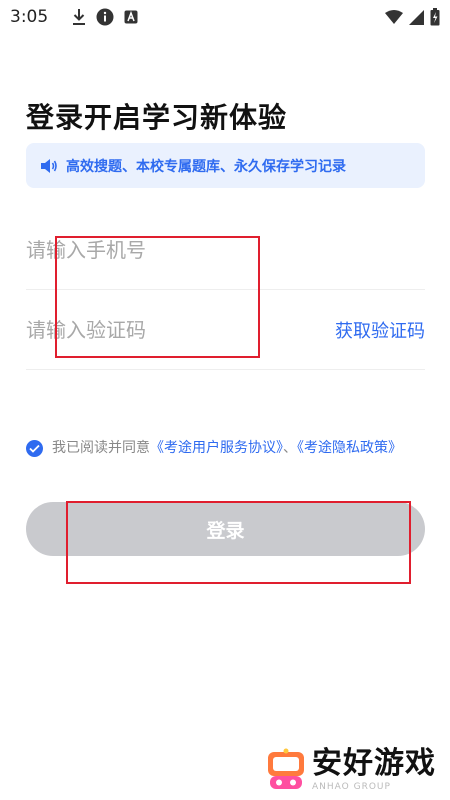  I want to click on watermark: 安好游戏 ANHAO GROUP, so click(351, 770).